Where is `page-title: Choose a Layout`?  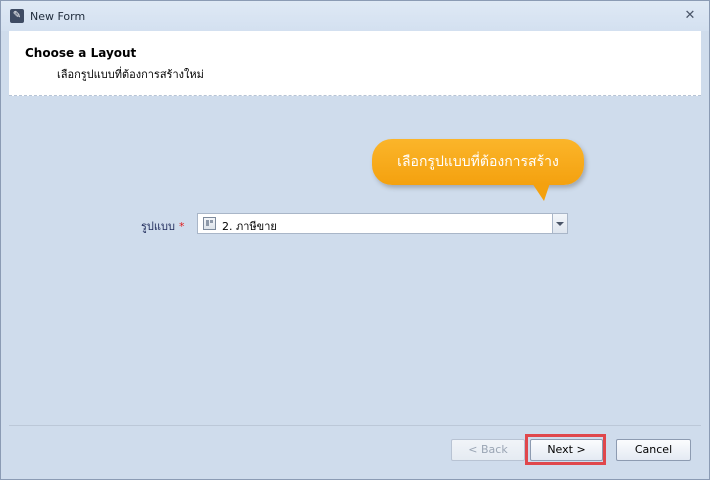
page-title: Choose a Layout is located at coordinates (81, 53).